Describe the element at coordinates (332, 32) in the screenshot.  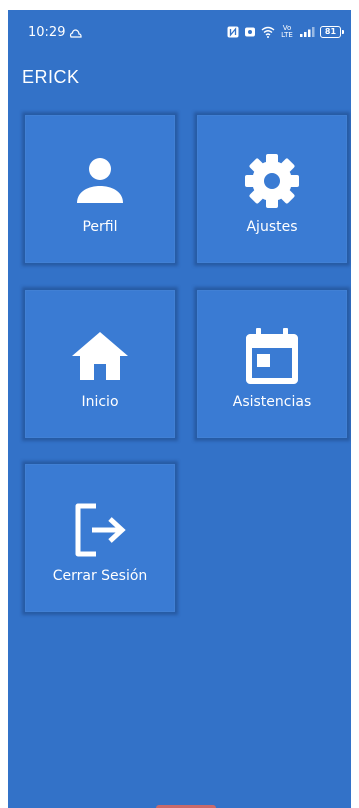
I see `battery-indicator: 81` at that location.